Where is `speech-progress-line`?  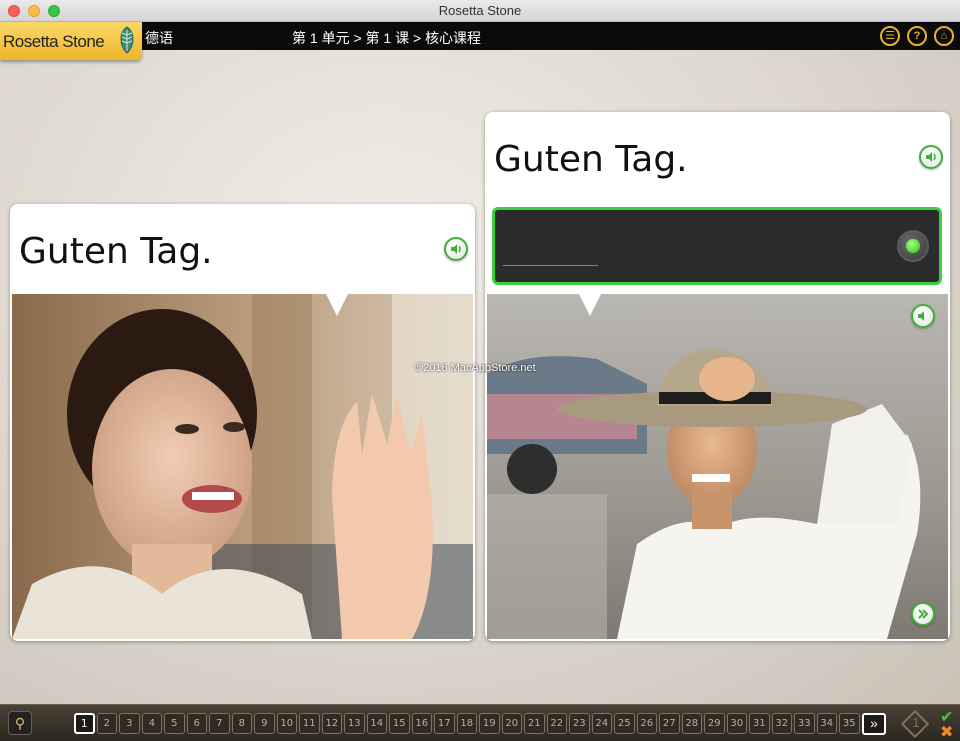
speech-progress-line is located at coordinates (550, 265).